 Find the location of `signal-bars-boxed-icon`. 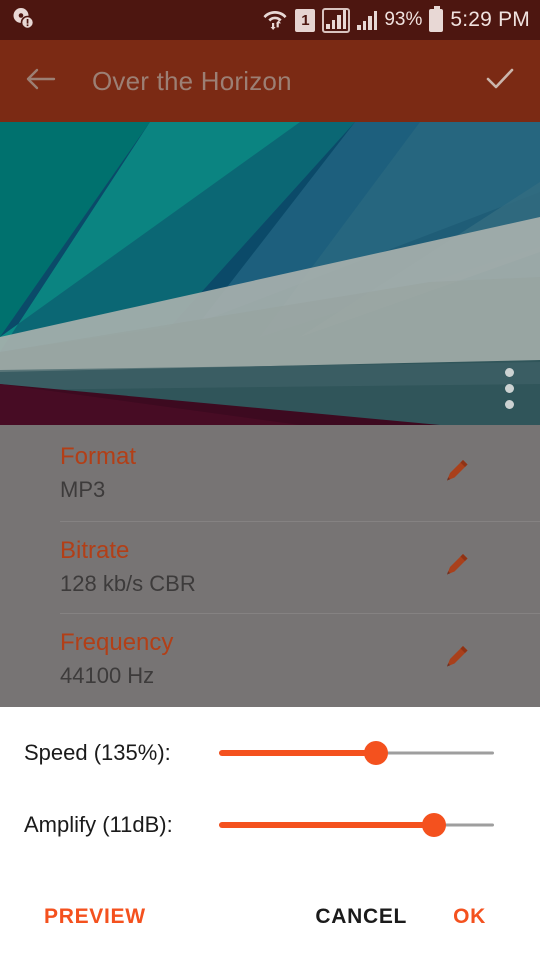

signal-bars-boxed-icon is located at coordinates (336, 20).